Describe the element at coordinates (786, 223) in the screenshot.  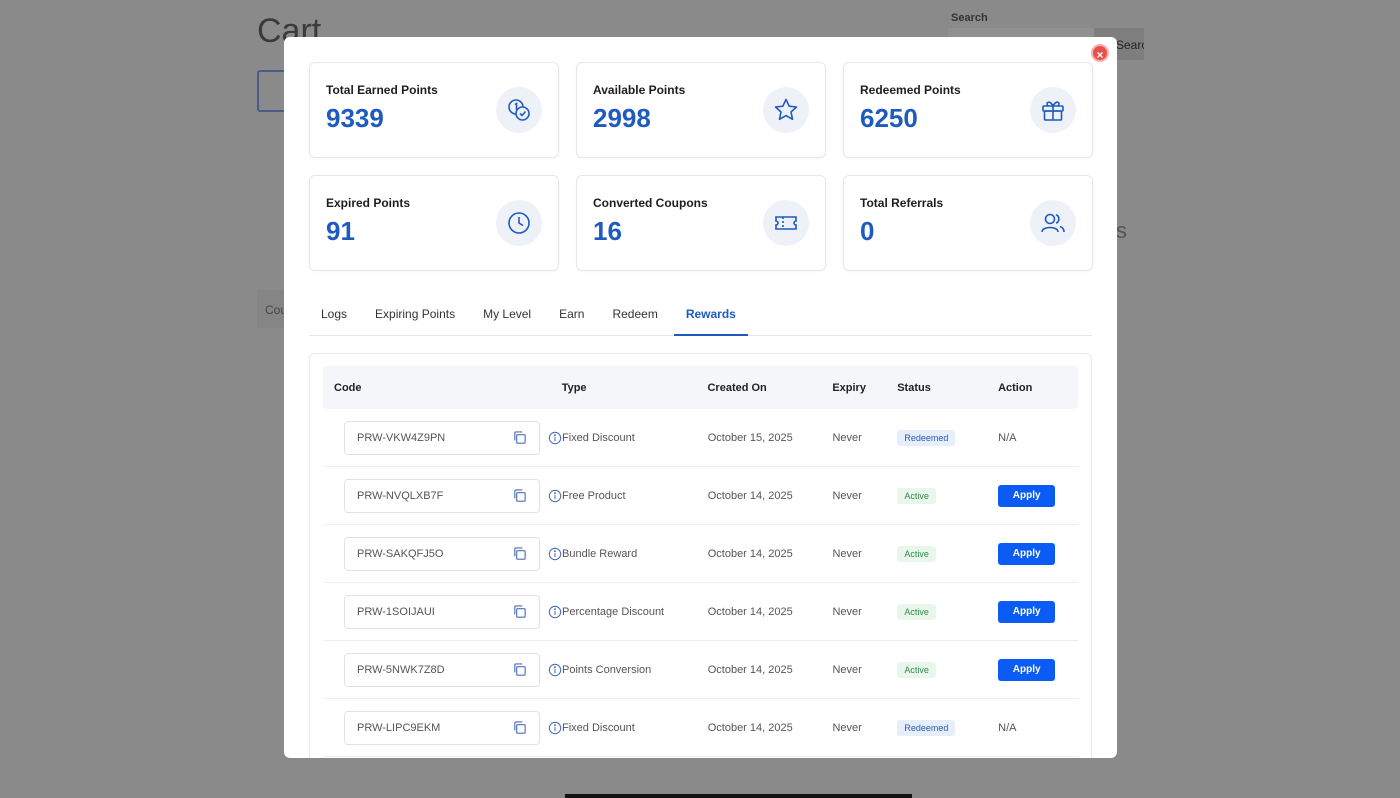
I see `ticket-icon` at that location.